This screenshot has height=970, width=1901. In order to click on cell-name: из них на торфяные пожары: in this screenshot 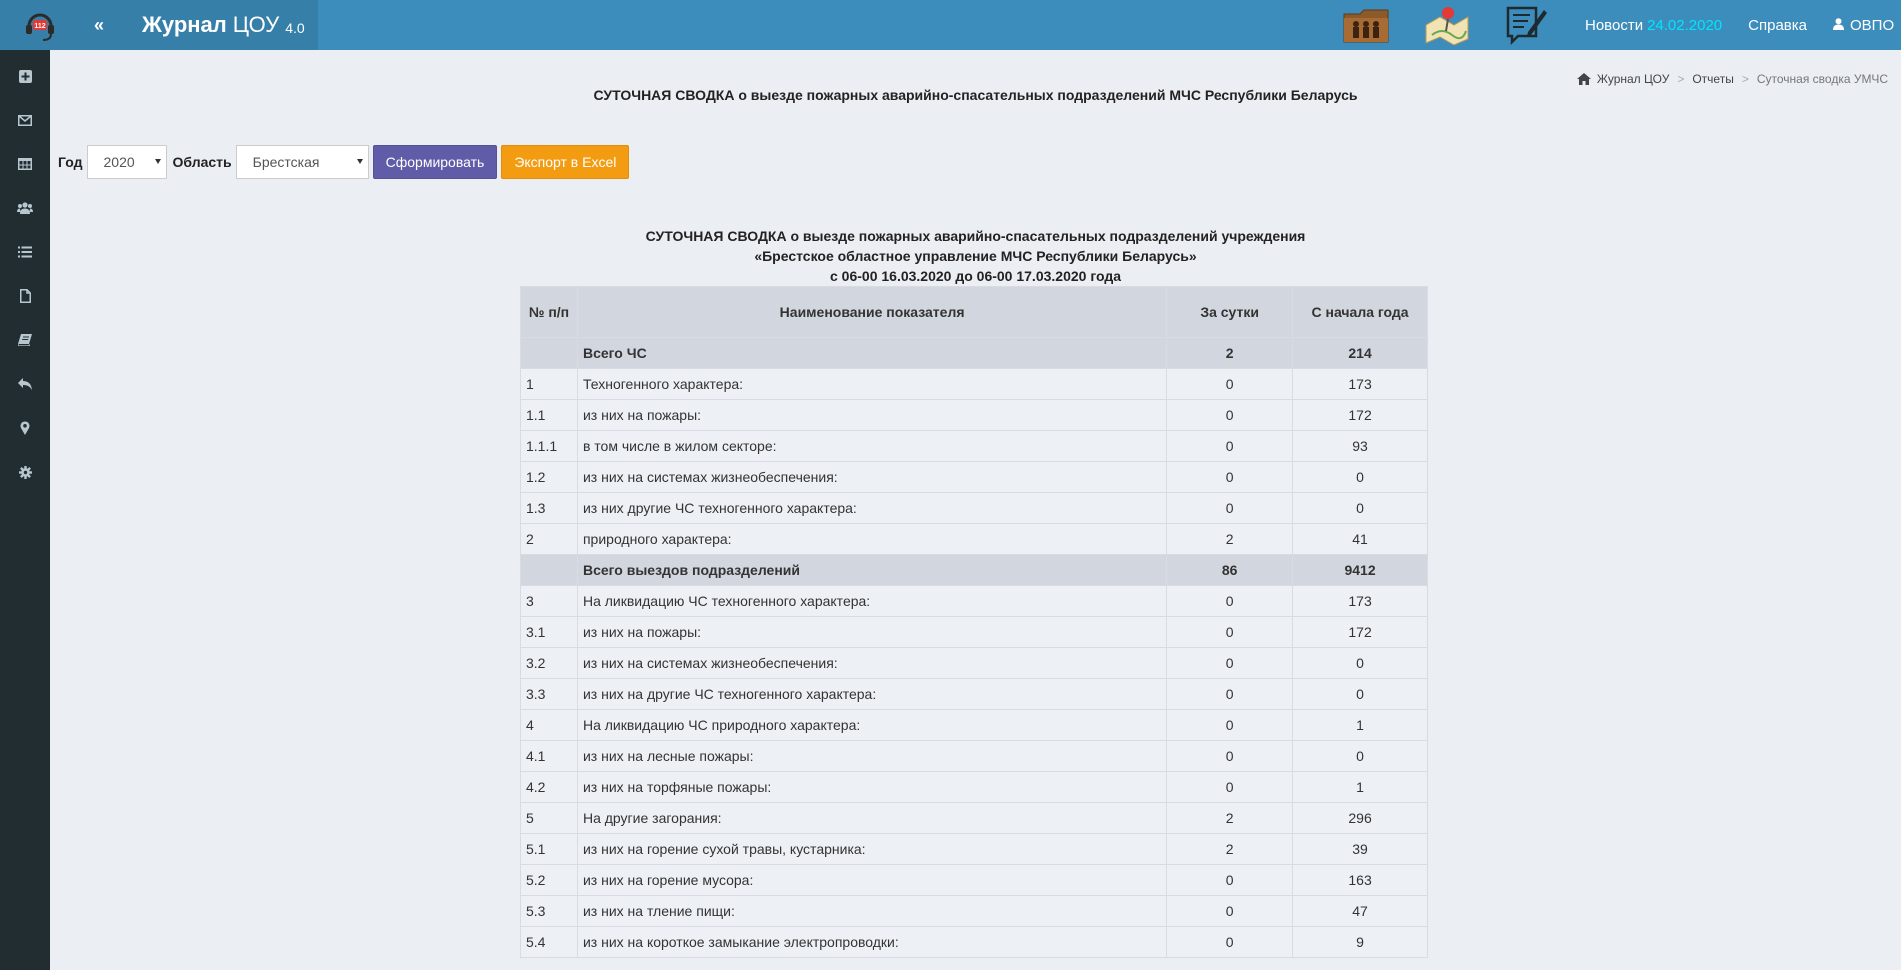, I will do `click(872, 787)`.